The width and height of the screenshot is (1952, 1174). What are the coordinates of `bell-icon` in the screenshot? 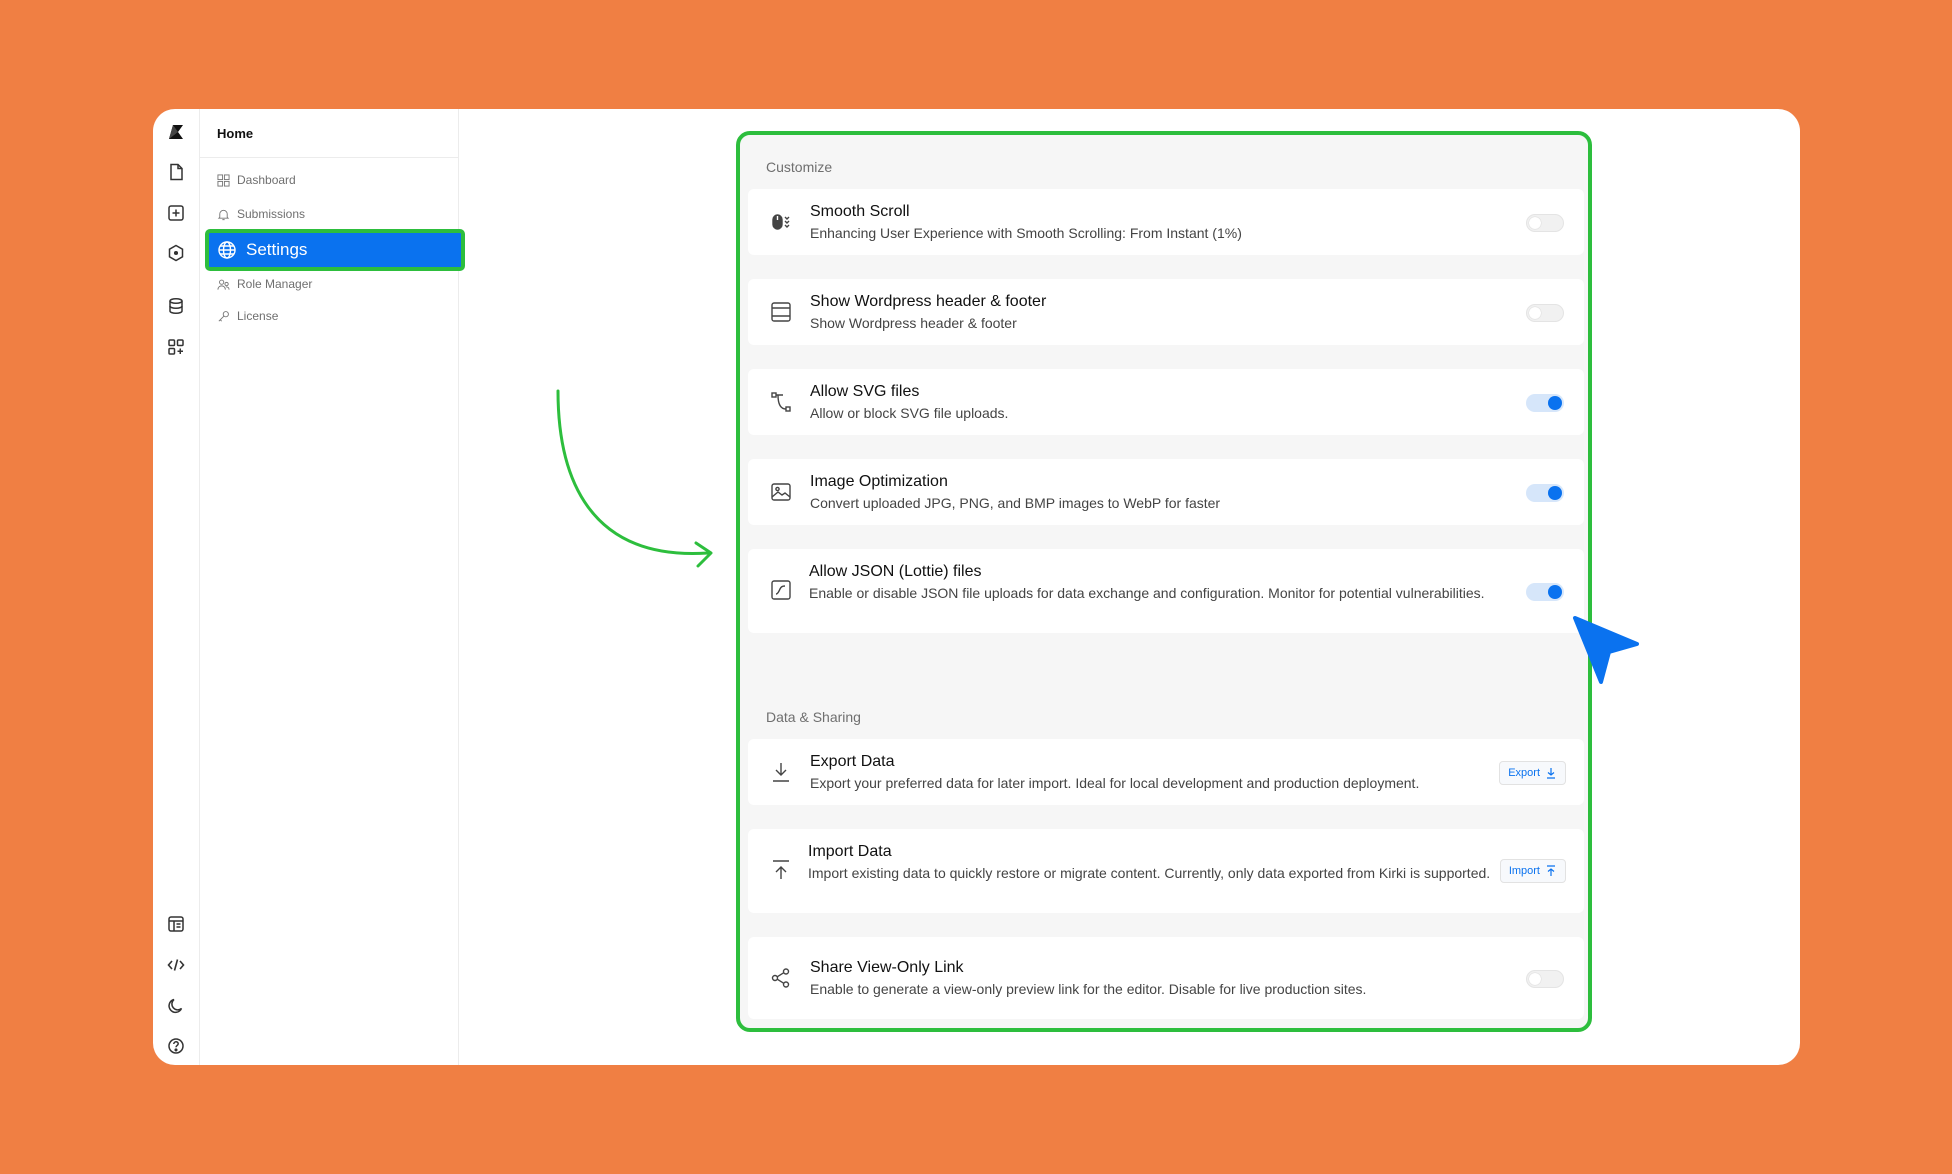 It's located at (223, 214).